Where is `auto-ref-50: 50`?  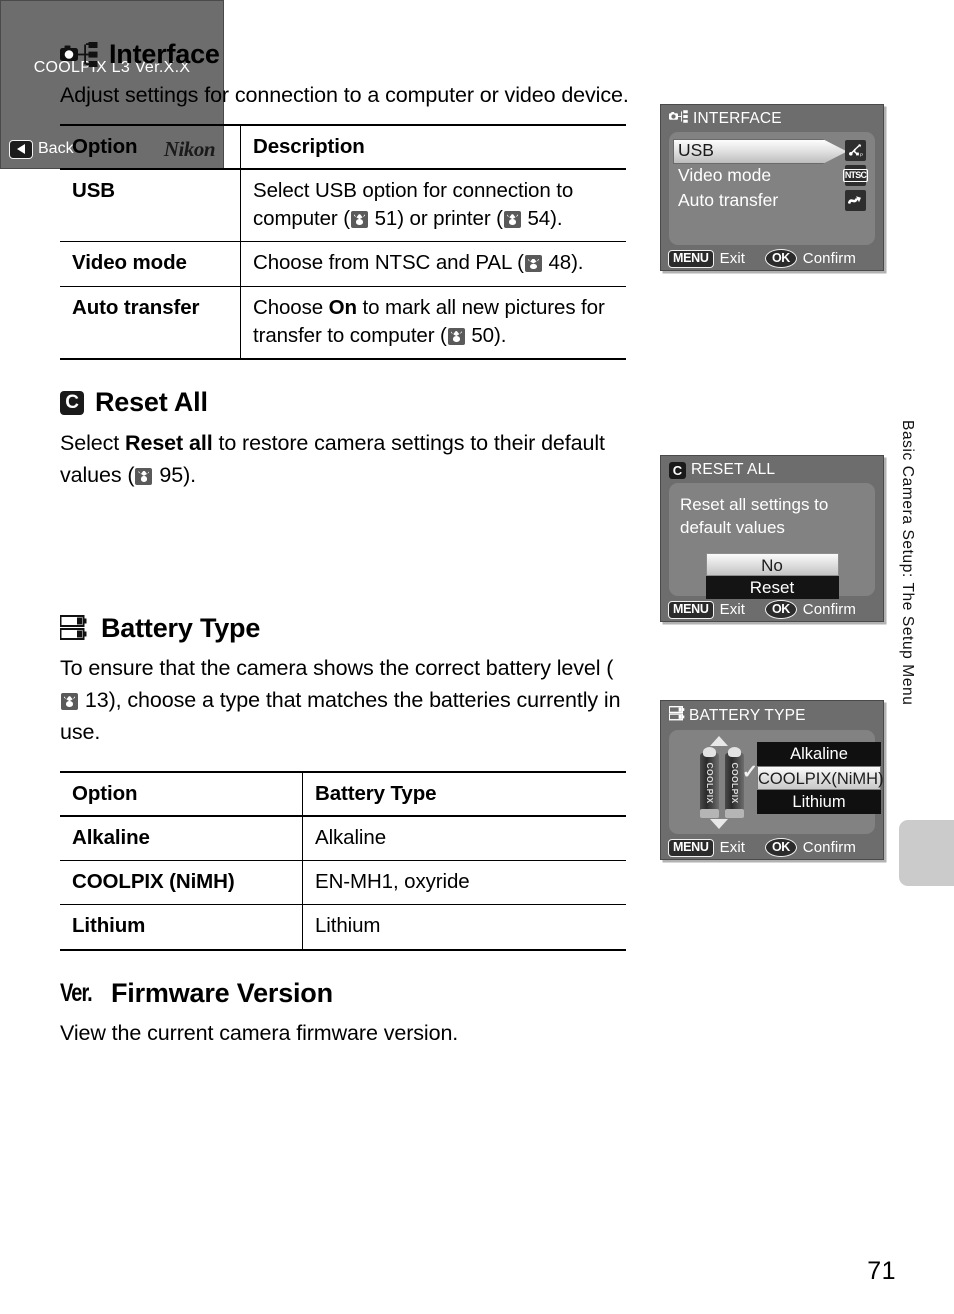
auto-ref-50: 50 is located at coordinates (482, 335).